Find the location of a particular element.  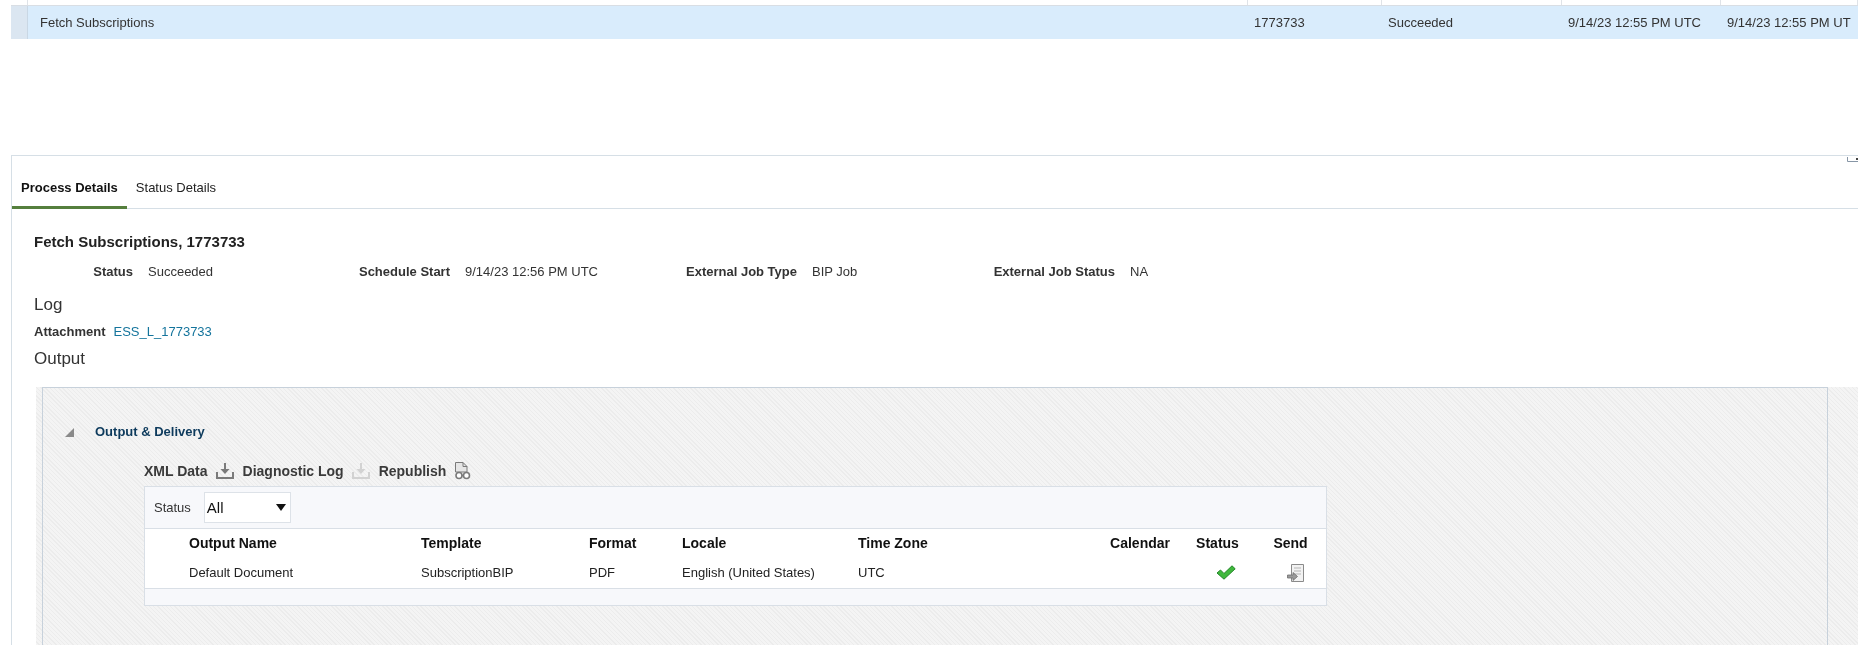

disclosure-triangle-icon is located at coordinates (69, 432).